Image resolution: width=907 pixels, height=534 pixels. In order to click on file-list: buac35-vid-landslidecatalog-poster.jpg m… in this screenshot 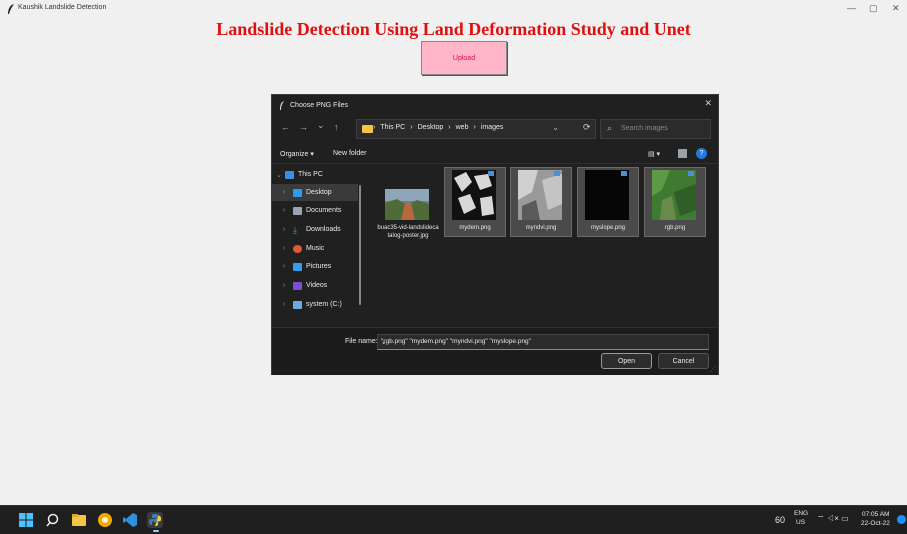, I will do `click(543, 247)`.